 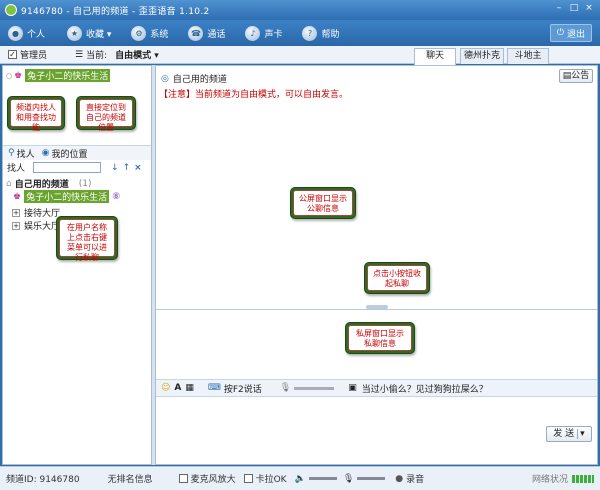 What do you see at coordinates (216, 34) in the screenshot?
I see `menu-label: 通话` at bounding box center [216, 34].